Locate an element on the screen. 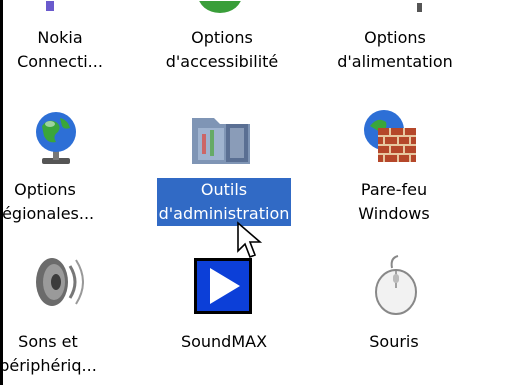 Image resolution: width=511 pixels, height=385 pixels. item-label: Pare-feu Windows is located at coordinates (394, 201).